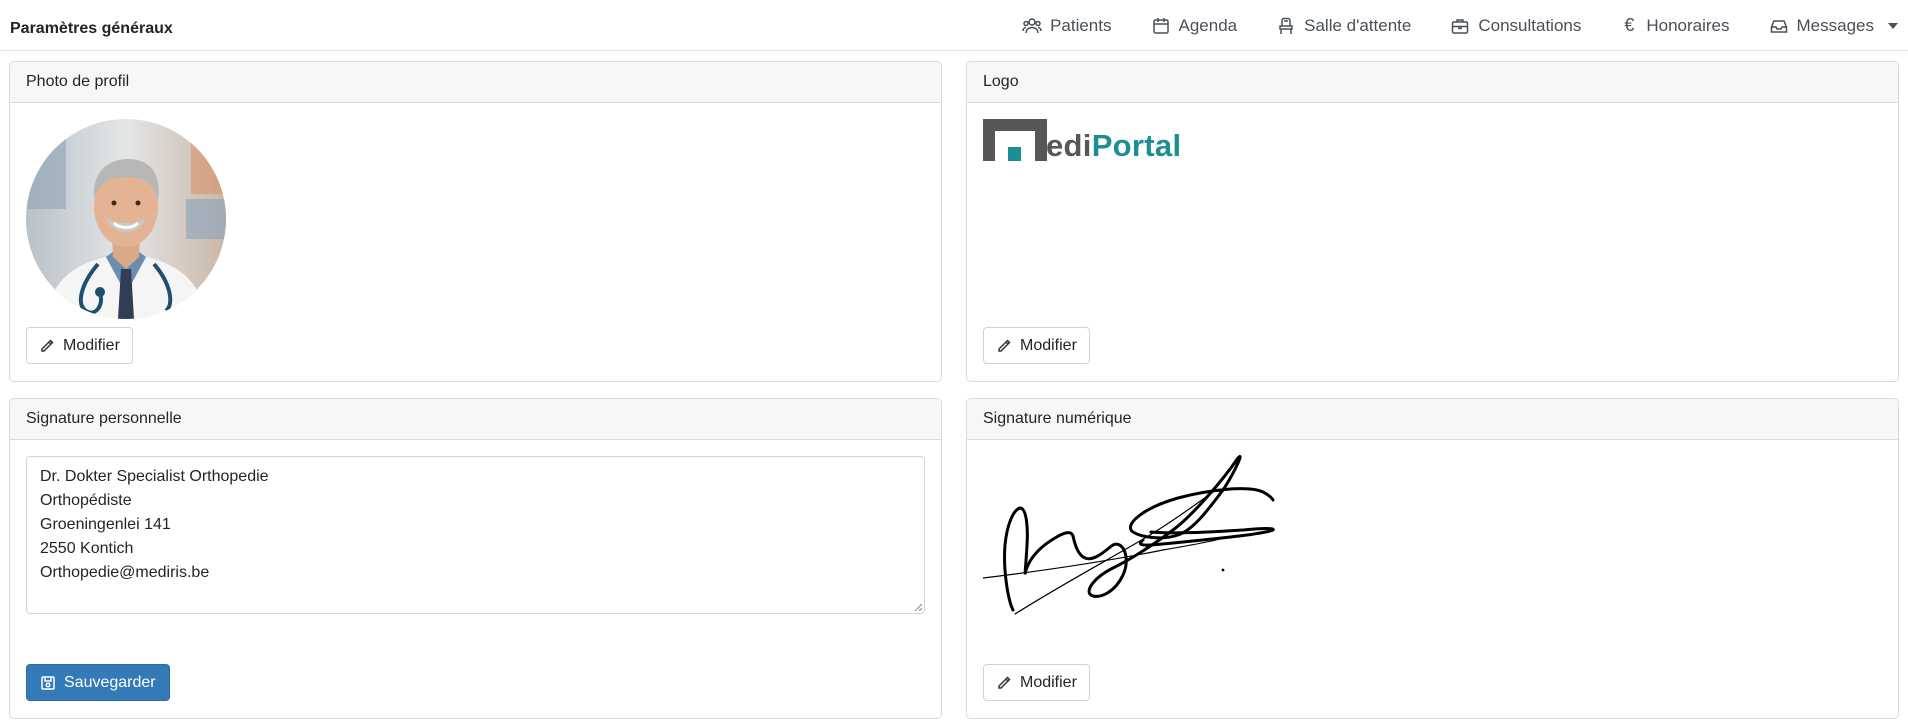 The width and height of the screenshot is (1908, 725). What do you see at coordinates (86, 500) in the screenshot?
I see `signature-line: Orthopédiste` at bounding box center [86, 500].